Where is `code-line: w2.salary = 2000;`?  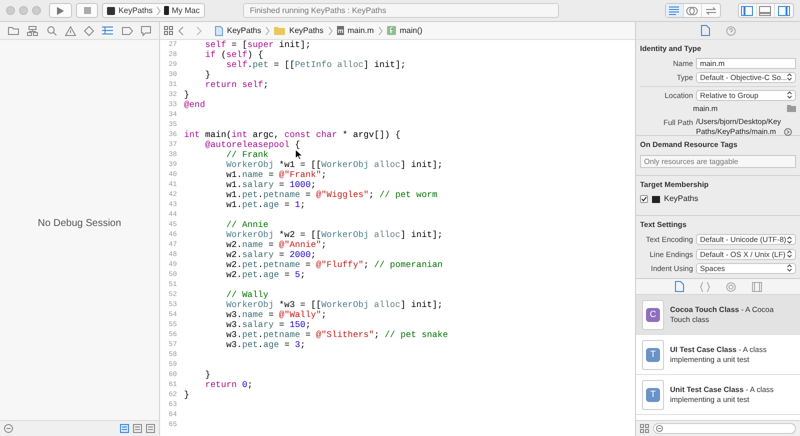 code-line: w2.salary = 2000; is located at coordinates (270, 255).